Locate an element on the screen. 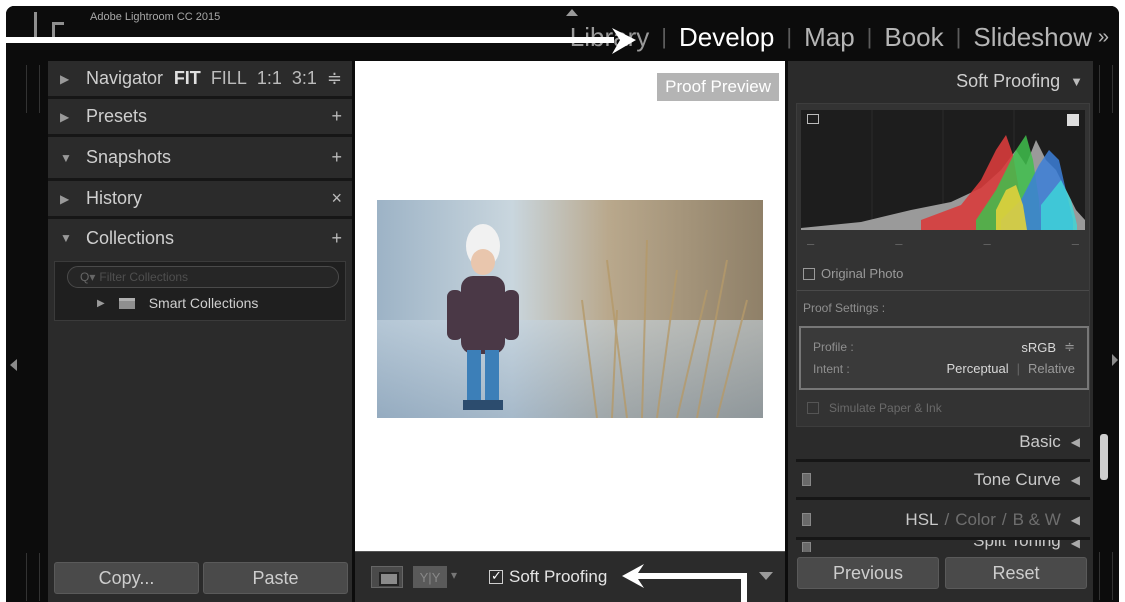 This screenshot has width=1125, height=602. annotation-arrow-bottom is located at coordinates (684, 583).